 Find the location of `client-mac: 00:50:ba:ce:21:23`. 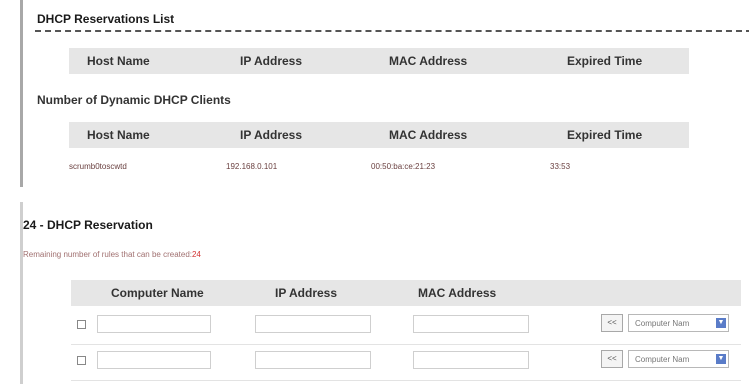

client-mac: 00:50:ba:ce:21:23 is located at coordinates (403, 166).